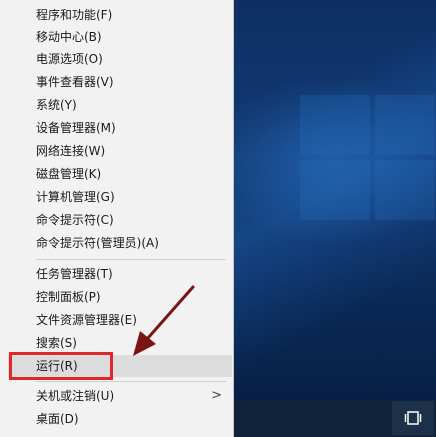 This screenshot has width=436, height=437. What do you see at coordinates (120, 220) in the screenshot?
I see `menu-item-command-prompt: 命令提示符(C)` at bounding box center [120, 220].